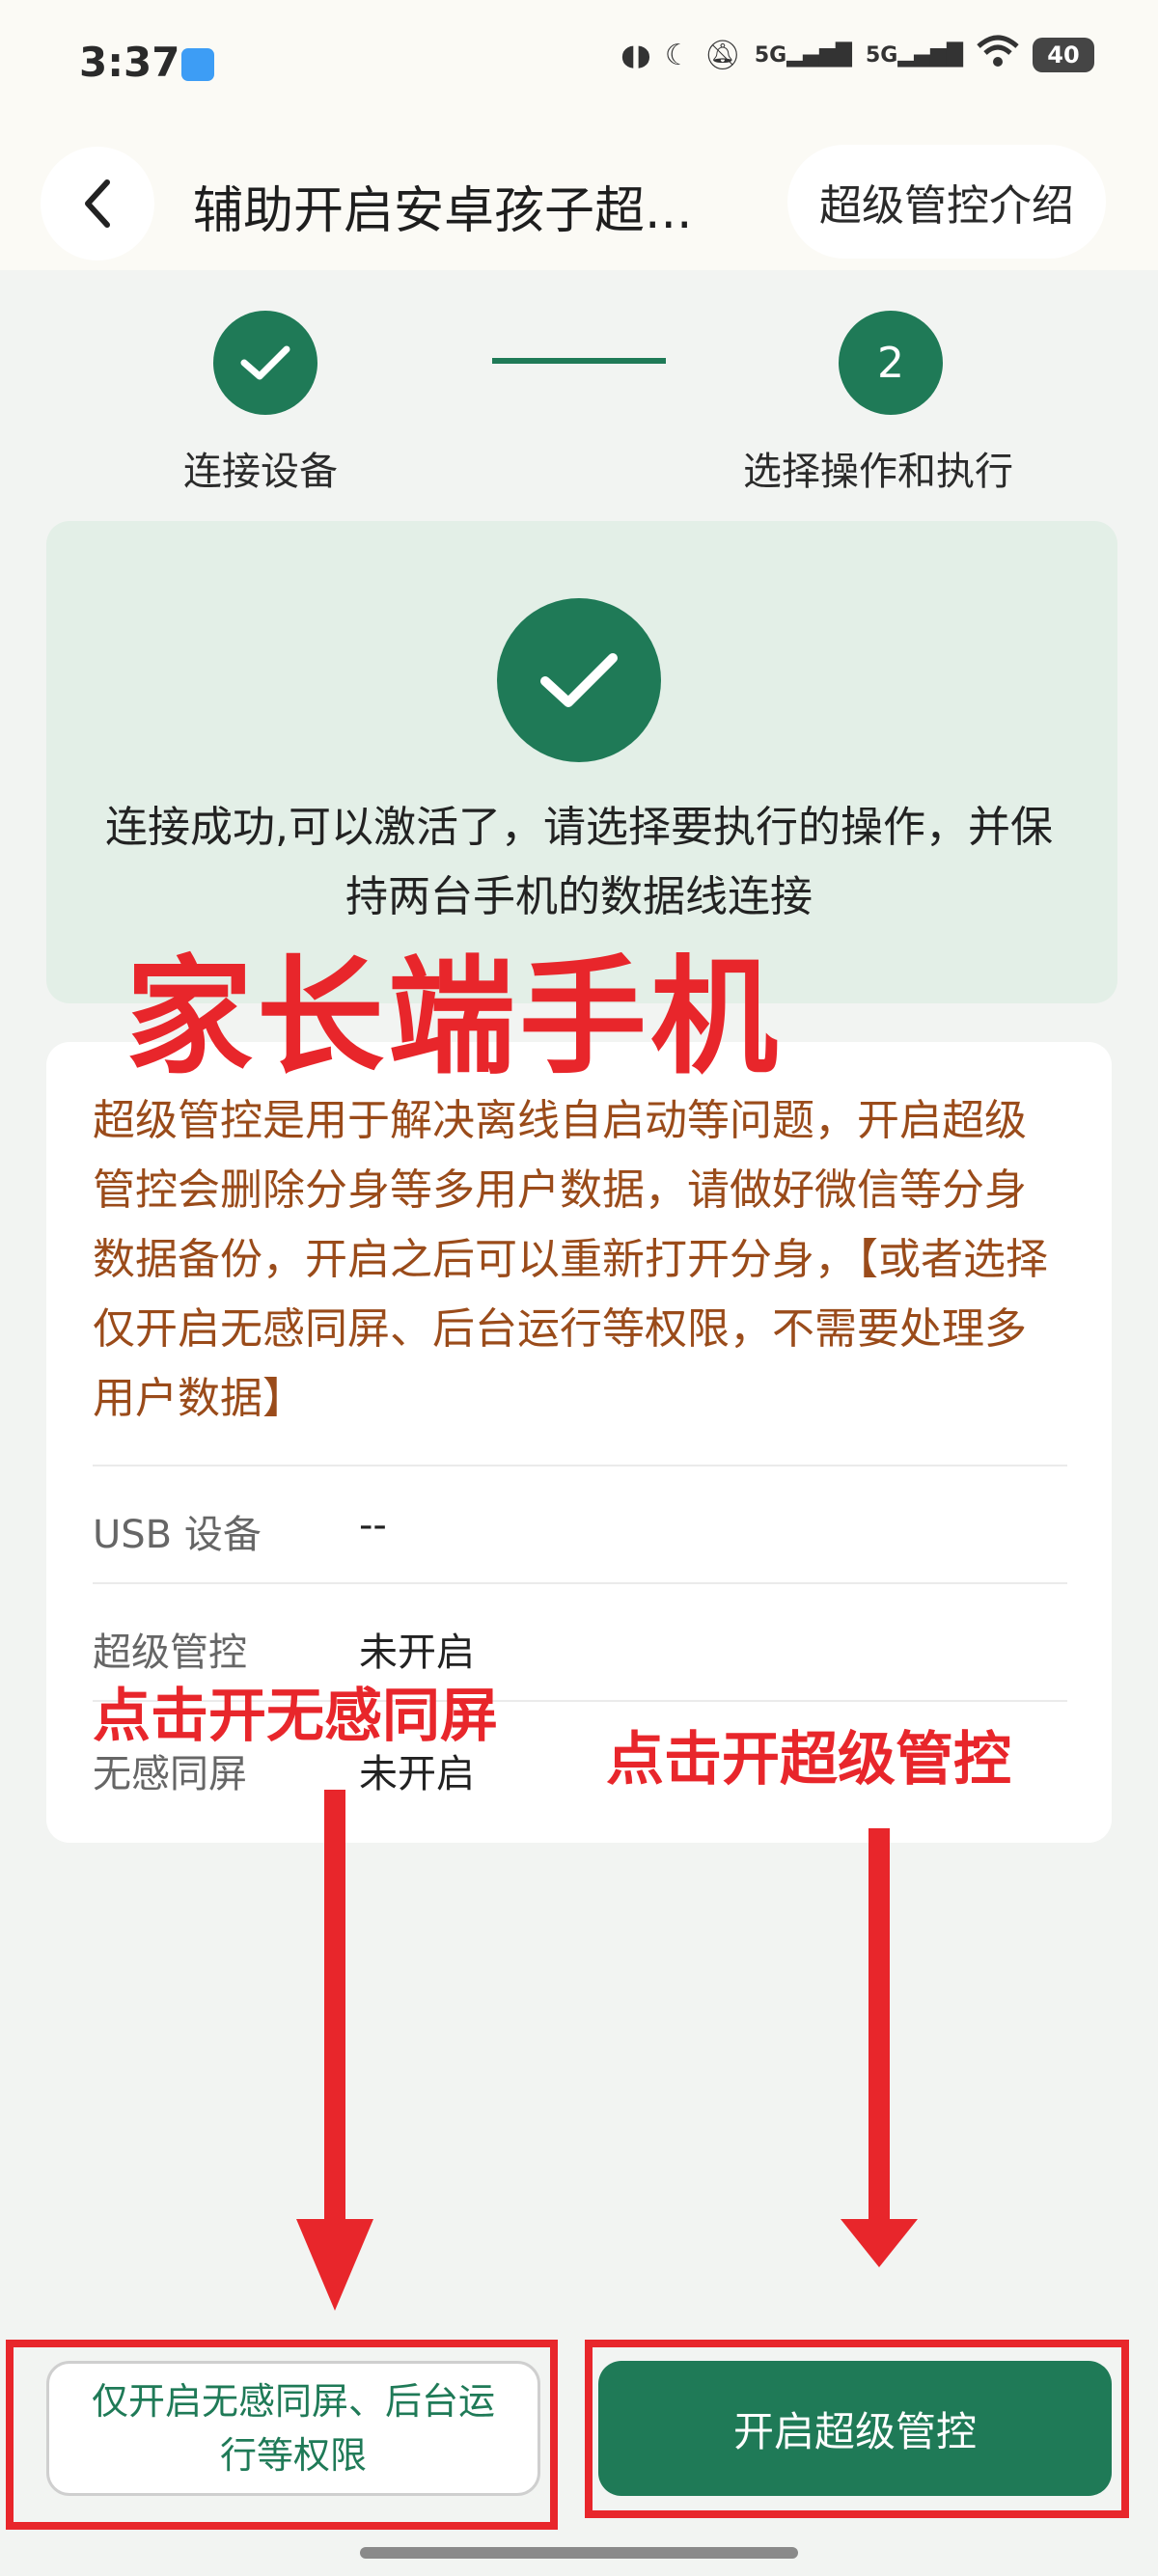 The height and width of the screenshot is (2576, 1158). What do you see at coordinates (579, 2553) in the screenshot?
I see `home-indicator` at bounding box center [579, 2553].